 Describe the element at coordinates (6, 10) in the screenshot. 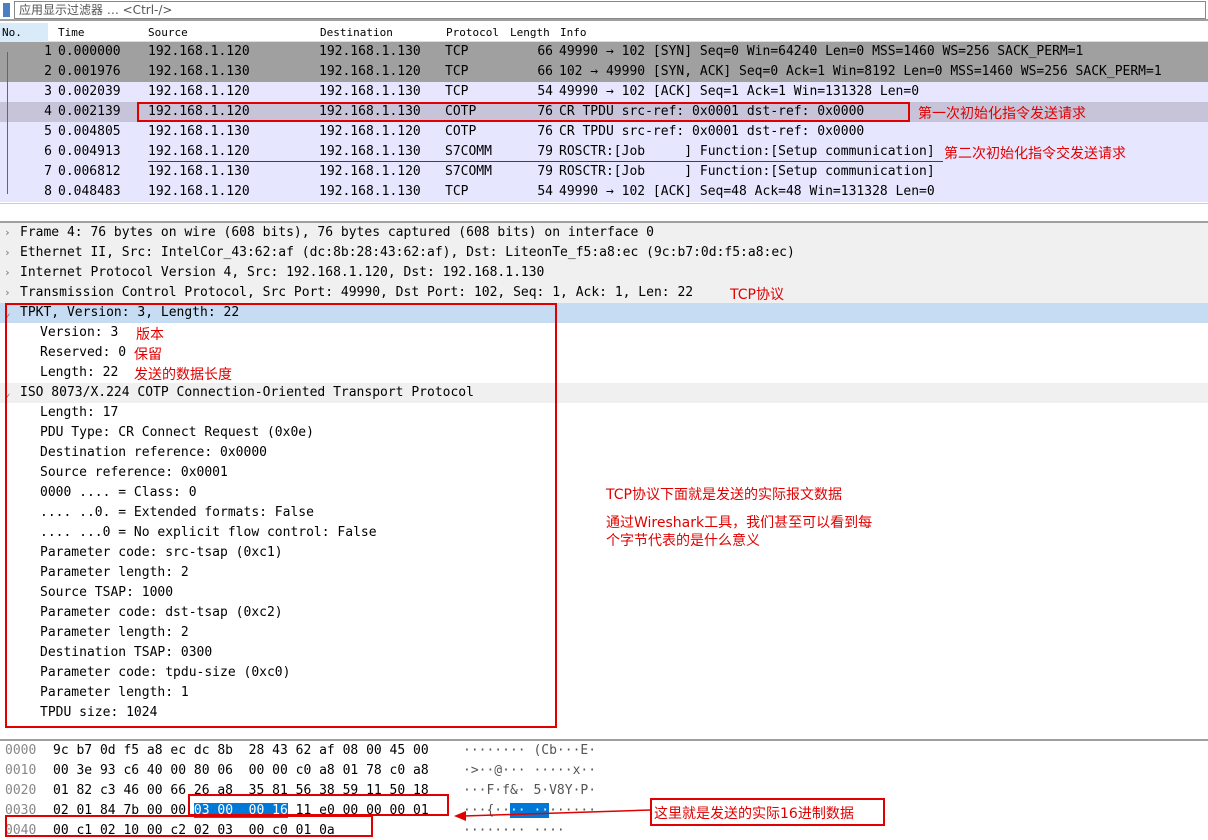

I see `bookmark-icon` at that location.